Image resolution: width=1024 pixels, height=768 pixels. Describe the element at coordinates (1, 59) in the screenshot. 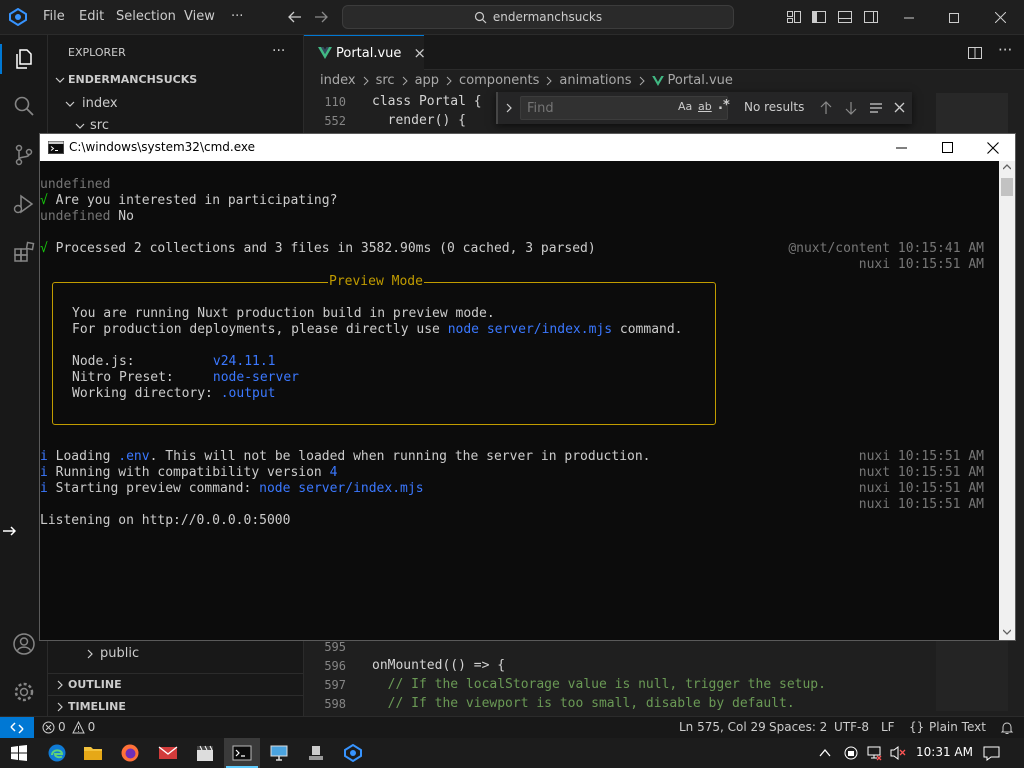

I see `active-view-indicator` at that location.